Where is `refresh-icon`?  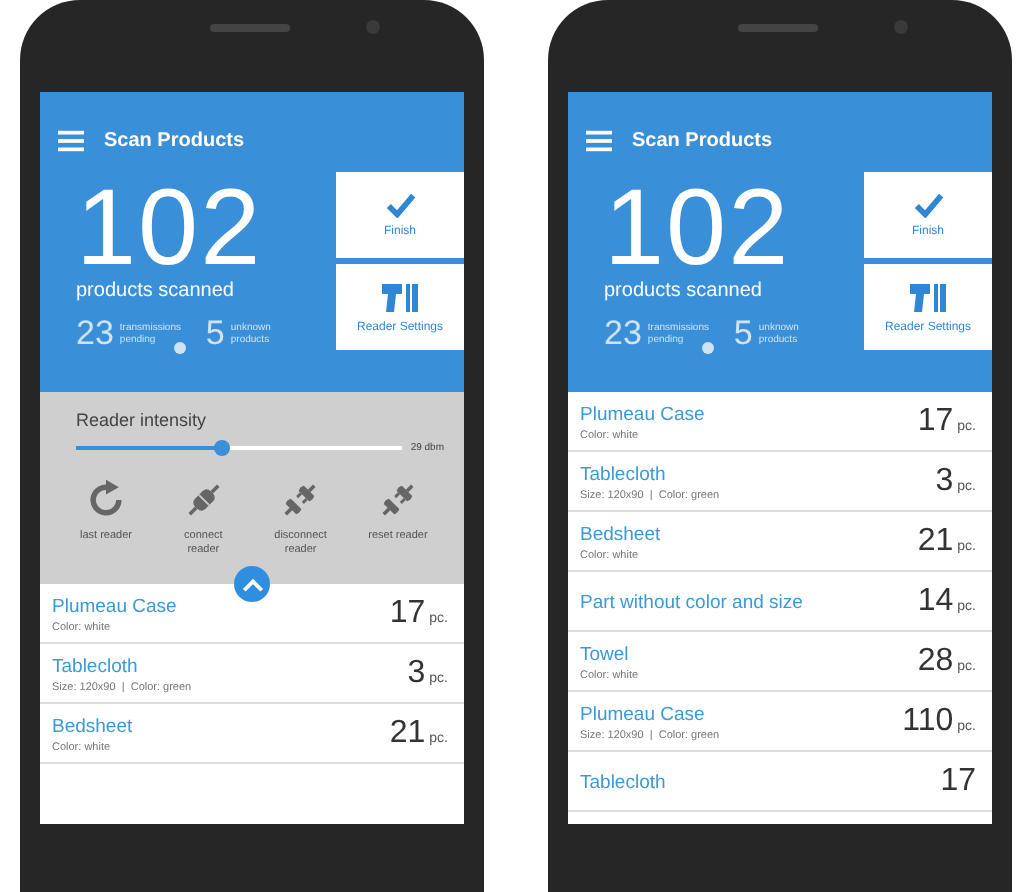
refresh-icon is located at coordinates (106, 500).